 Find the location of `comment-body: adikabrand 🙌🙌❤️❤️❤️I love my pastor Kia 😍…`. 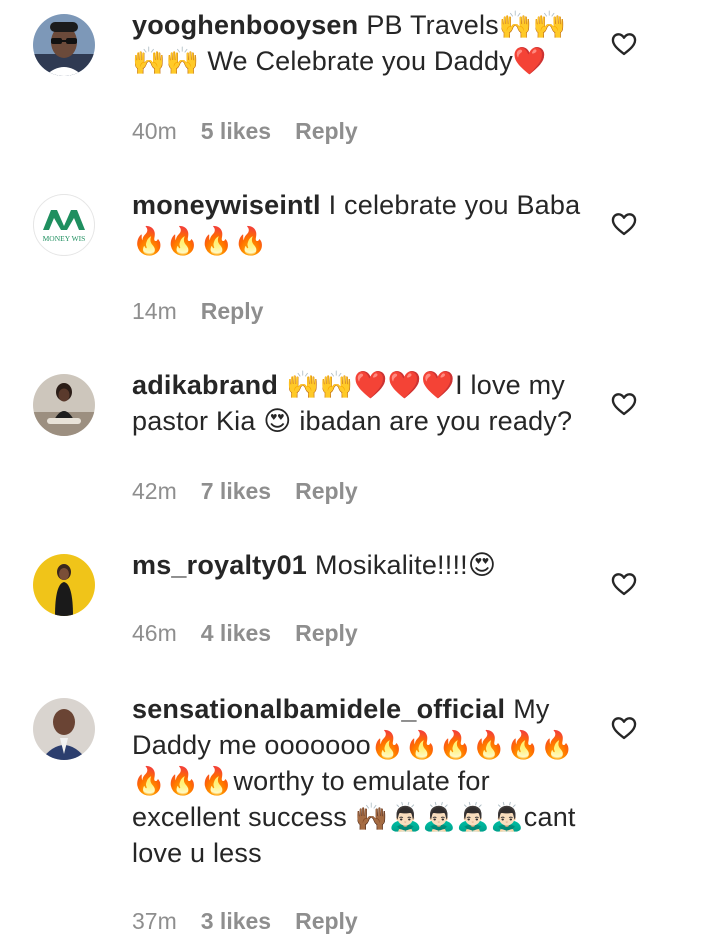

comment-body: adikabrand 🙌🙌❤️❤️❤️I love my pastor Kia 😍… is located at coordinates (363, 403).